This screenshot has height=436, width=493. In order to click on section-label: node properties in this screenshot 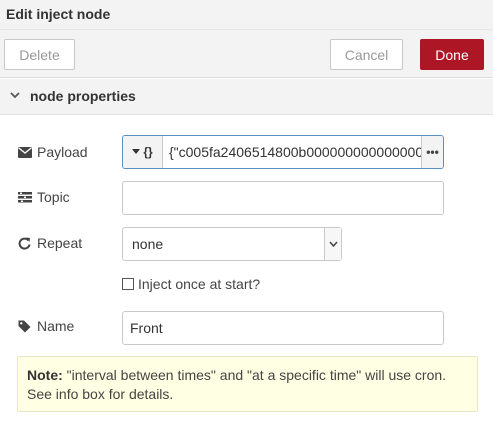, I will do `click(83, 96)`.